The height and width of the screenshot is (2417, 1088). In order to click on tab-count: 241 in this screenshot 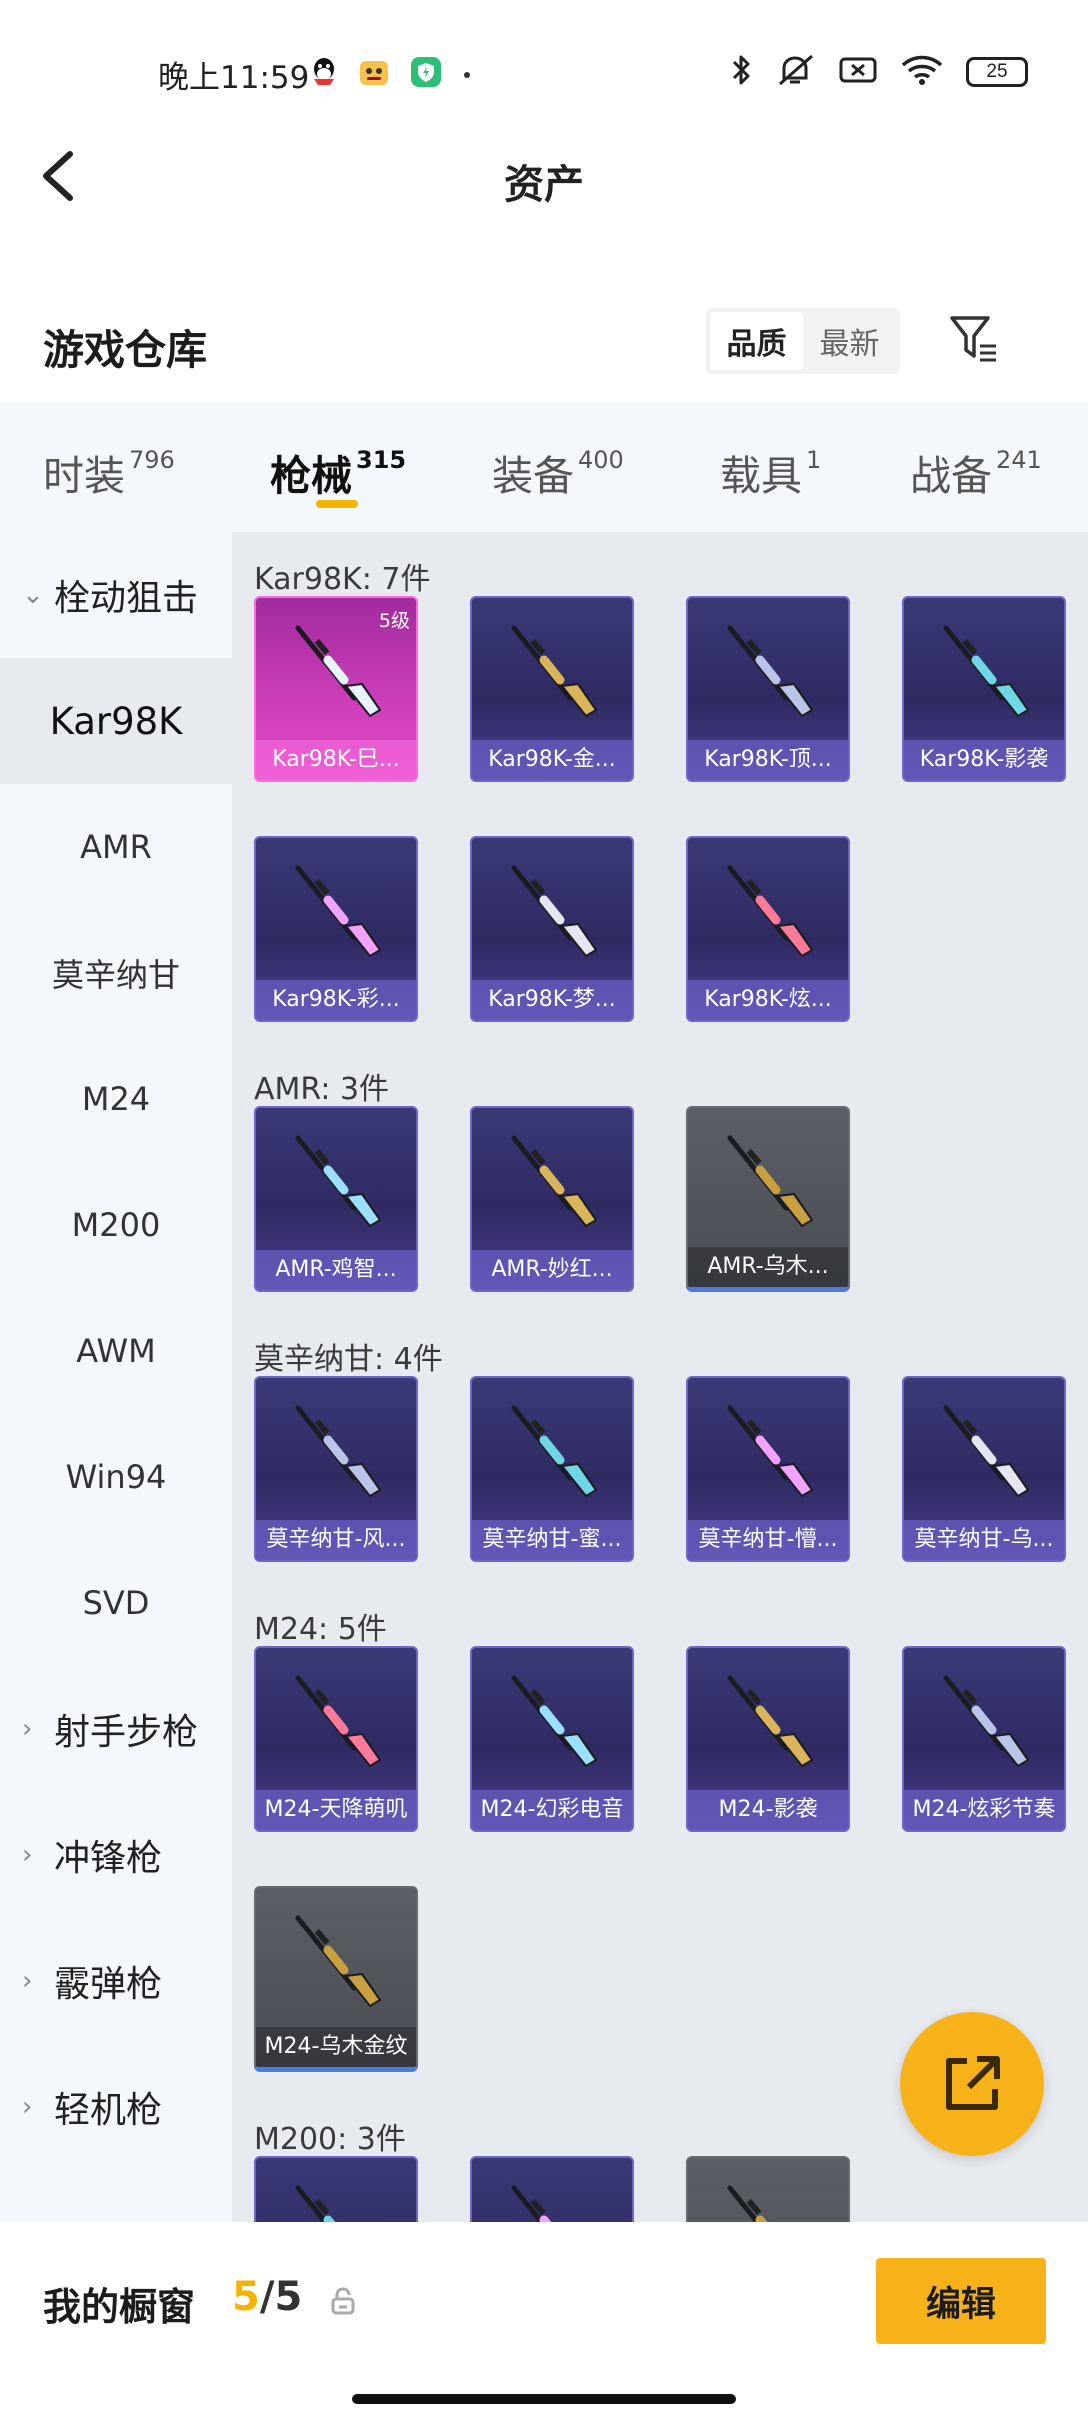, I will do `click(1019, 460)`.